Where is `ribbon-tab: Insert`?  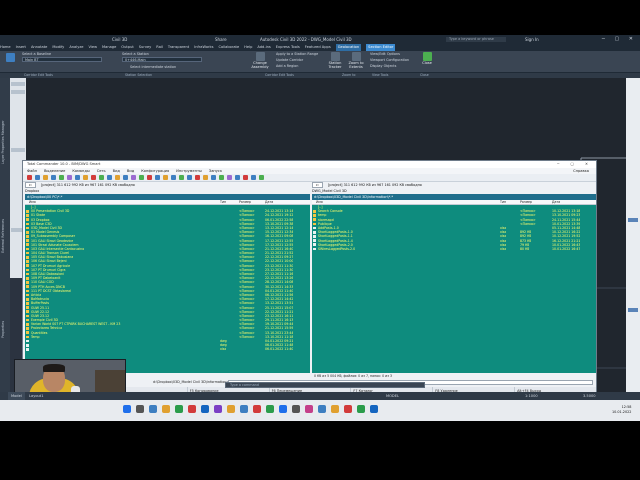
ribbon-tab: Insert is located at coordinates (21, 47).